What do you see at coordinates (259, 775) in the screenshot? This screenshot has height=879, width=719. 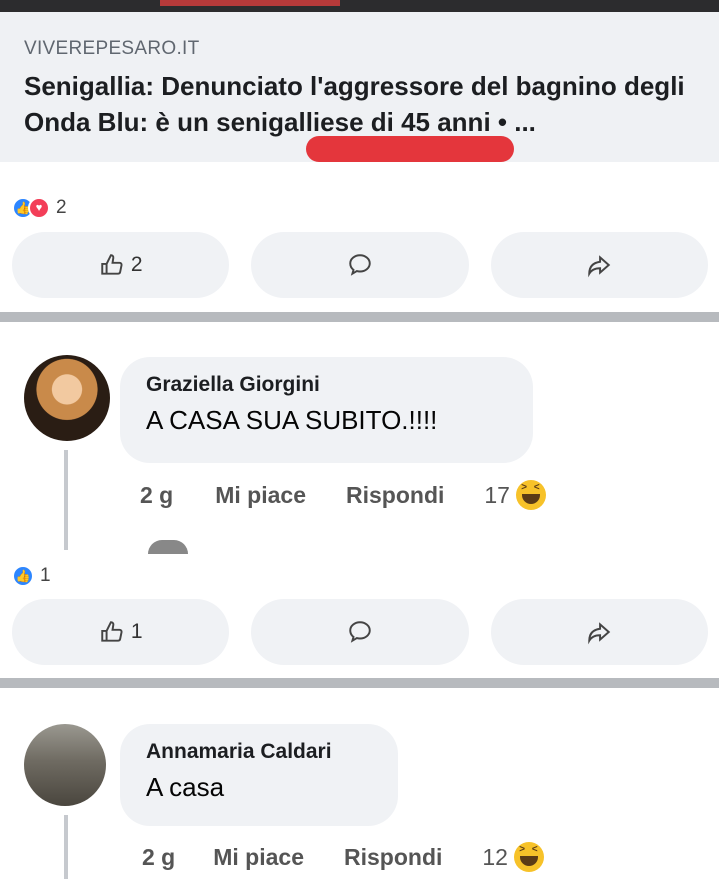 I see `comment-bubble: Annamaria Caldari A casa` at bounding box center [259, 775].